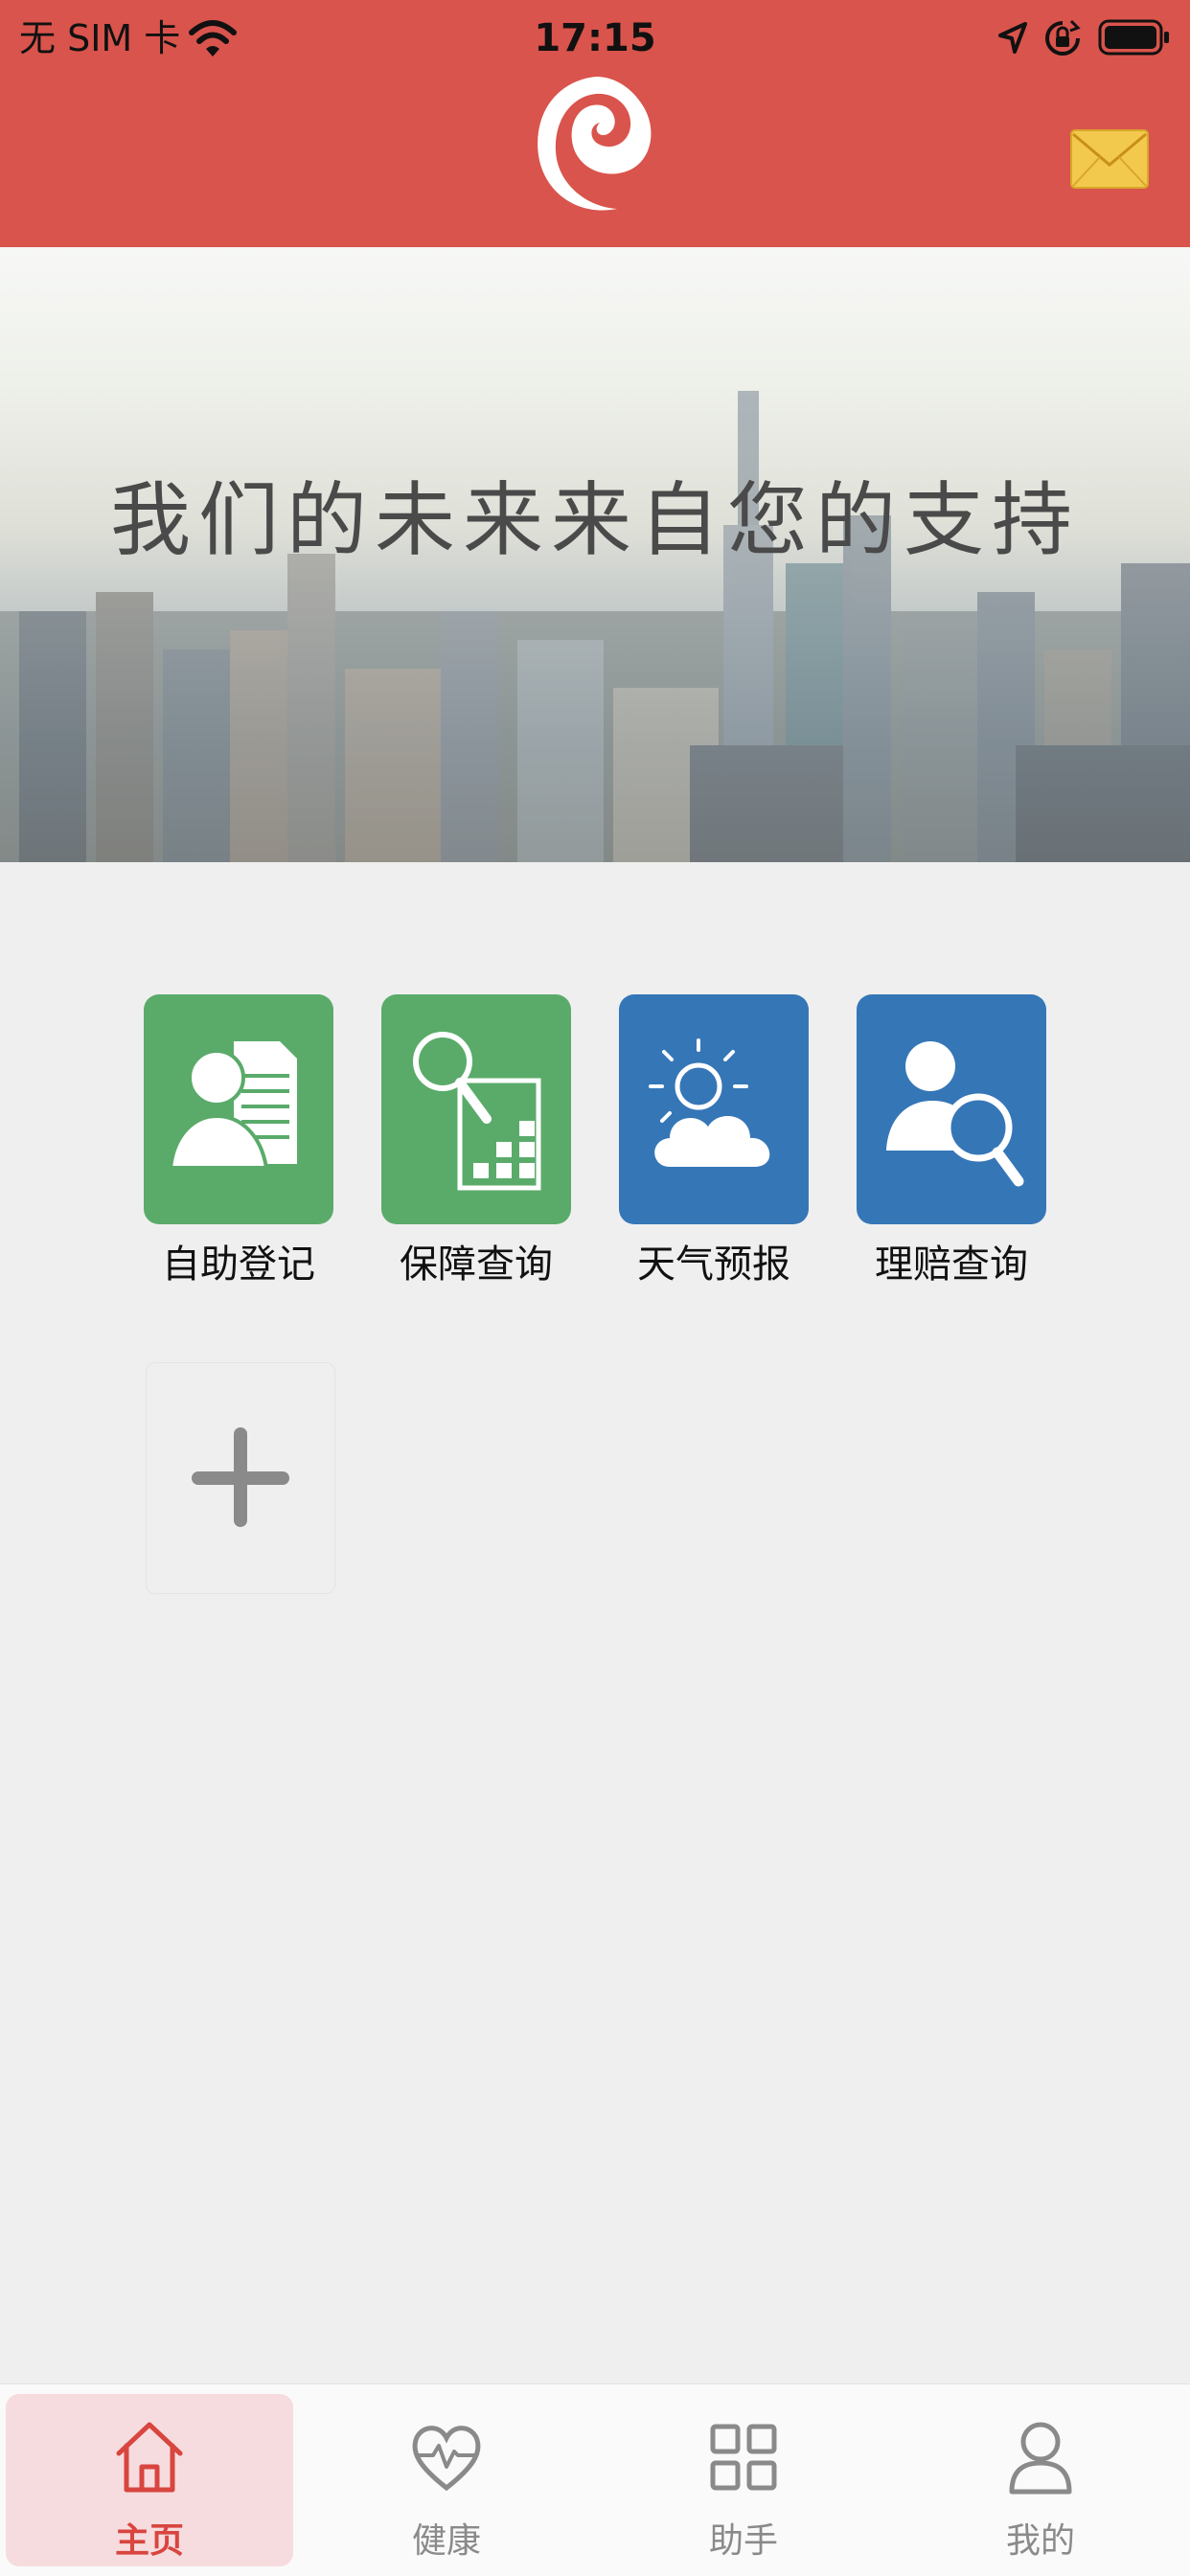 Image resolution: width=1190 pixels, height=2576 pixels. Describe the element at coordinates (594, 520) in the screenshot. I see `banner-slogan: 我们的未来来自您的支持` at that location.